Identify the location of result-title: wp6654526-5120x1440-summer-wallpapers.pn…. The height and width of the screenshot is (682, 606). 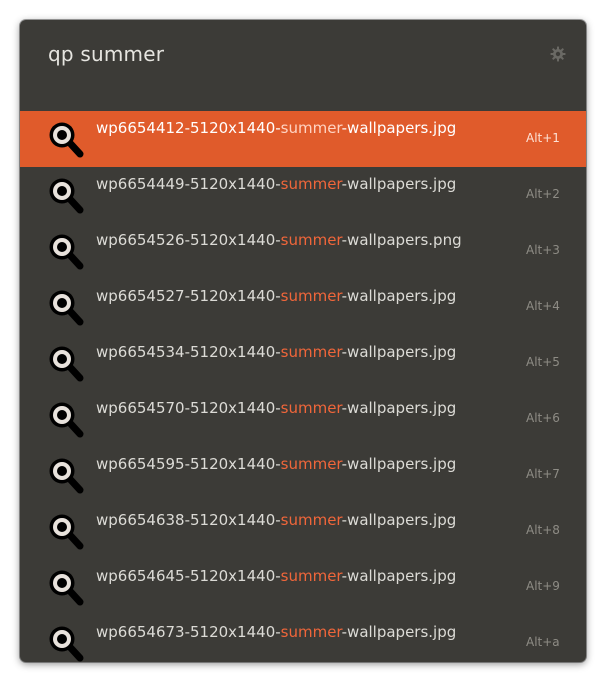
(279, 240).